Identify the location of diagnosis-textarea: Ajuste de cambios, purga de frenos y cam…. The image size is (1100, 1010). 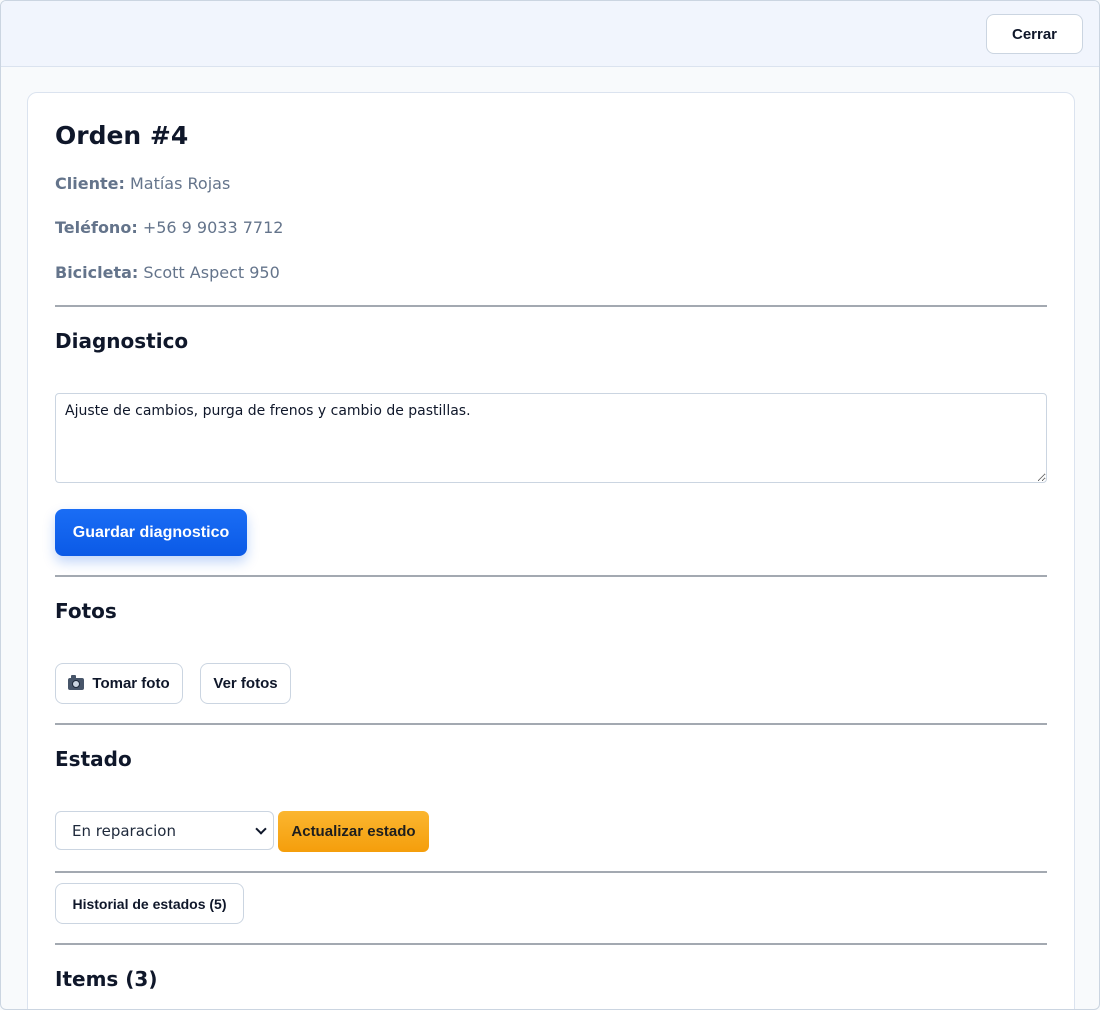
(551, 438).